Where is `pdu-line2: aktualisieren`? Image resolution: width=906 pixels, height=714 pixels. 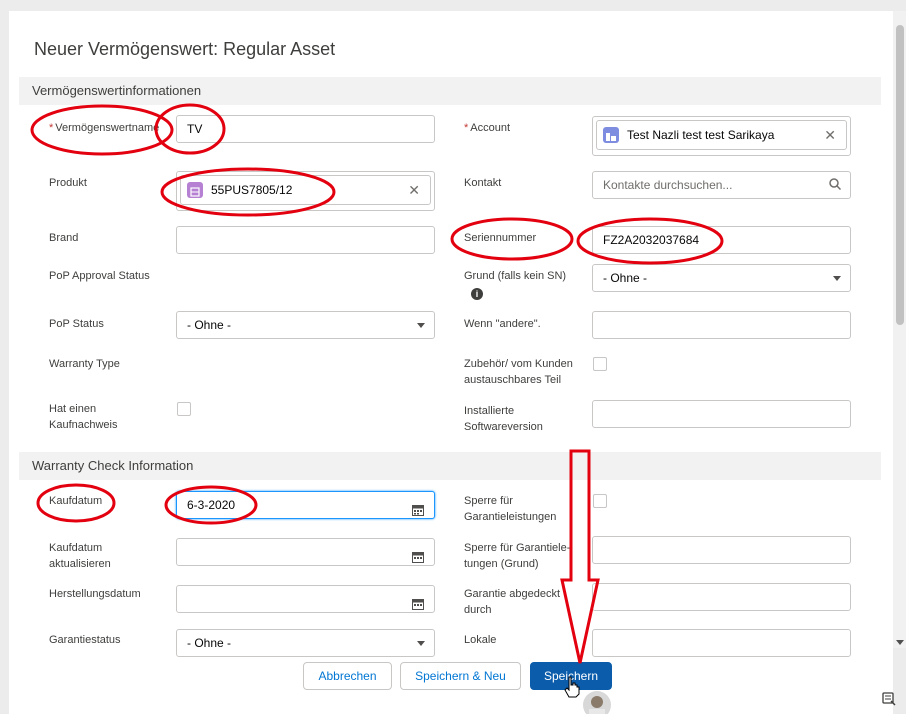 pdu-line2: aktualisieren is located at coordinates (80, 564).